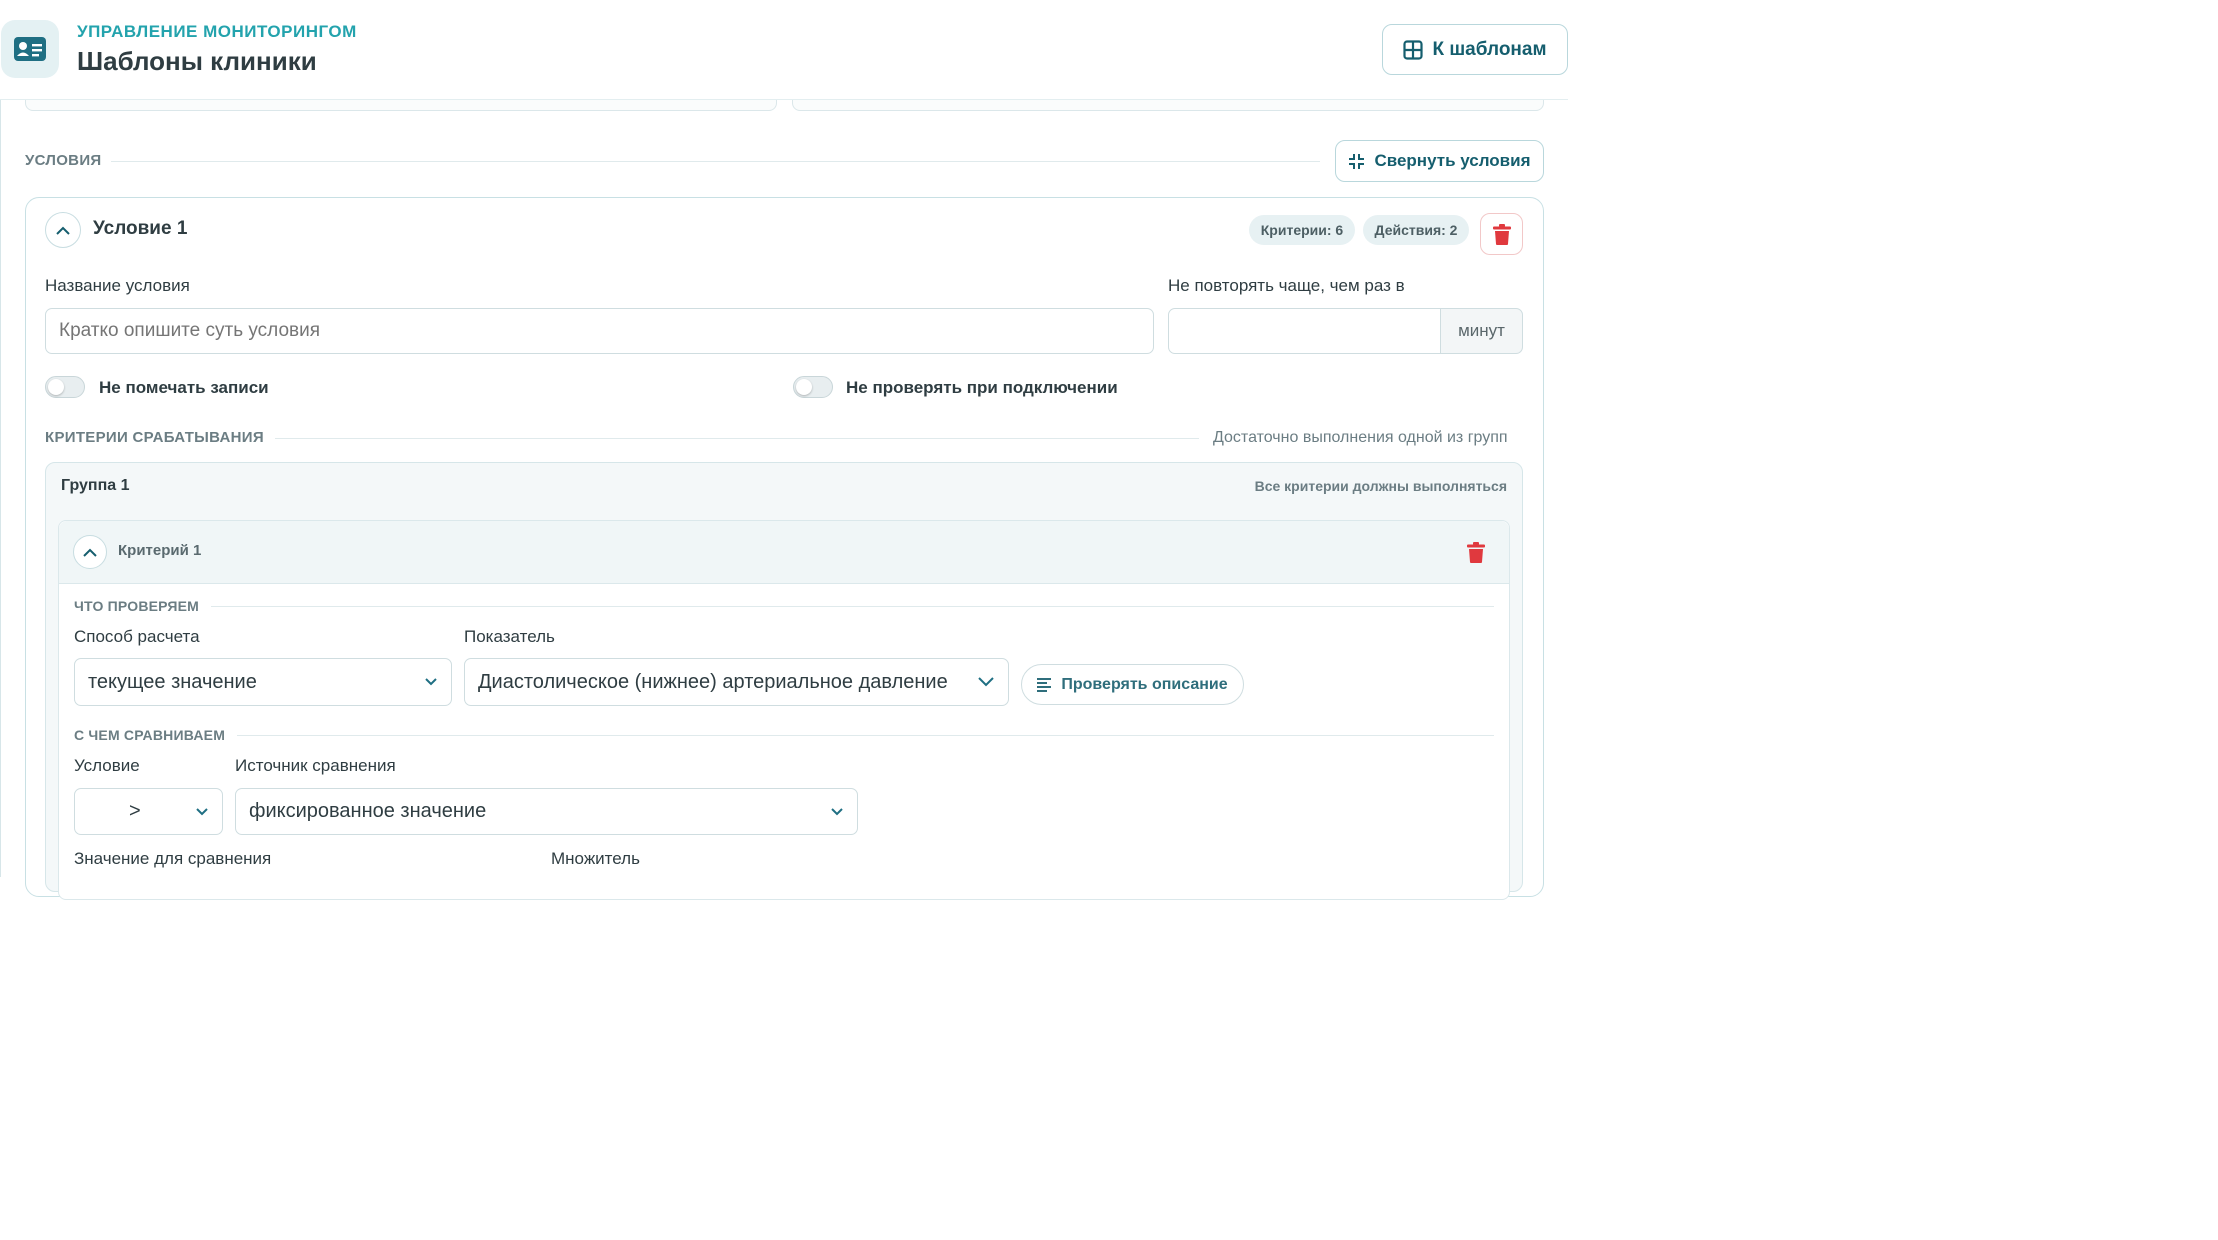 The image size is (2218, 1240). Describe the element at coordinates (599, 331) in the screenshot. I see `condition-name-input` at that location.